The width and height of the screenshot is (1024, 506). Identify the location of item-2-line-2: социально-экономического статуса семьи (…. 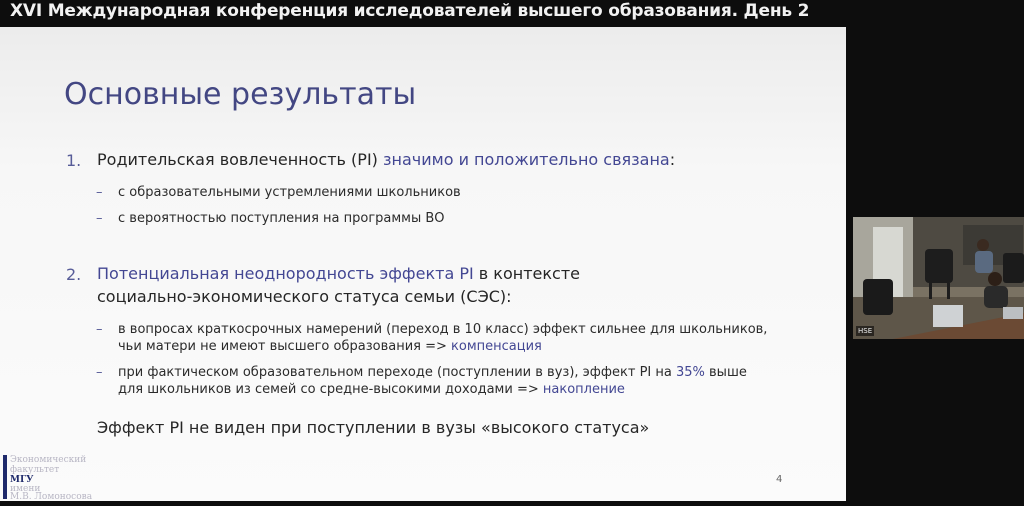
(304, 296).